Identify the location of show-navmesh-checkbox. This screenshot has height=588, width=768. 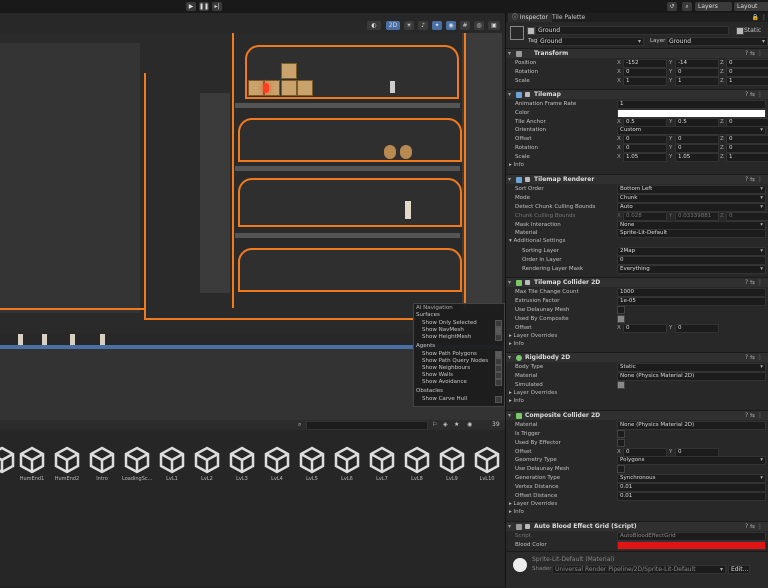
(498, 330).